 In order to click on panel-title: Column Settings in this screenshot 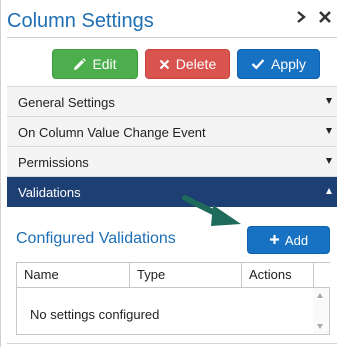, I will do `click(80, 21)`.